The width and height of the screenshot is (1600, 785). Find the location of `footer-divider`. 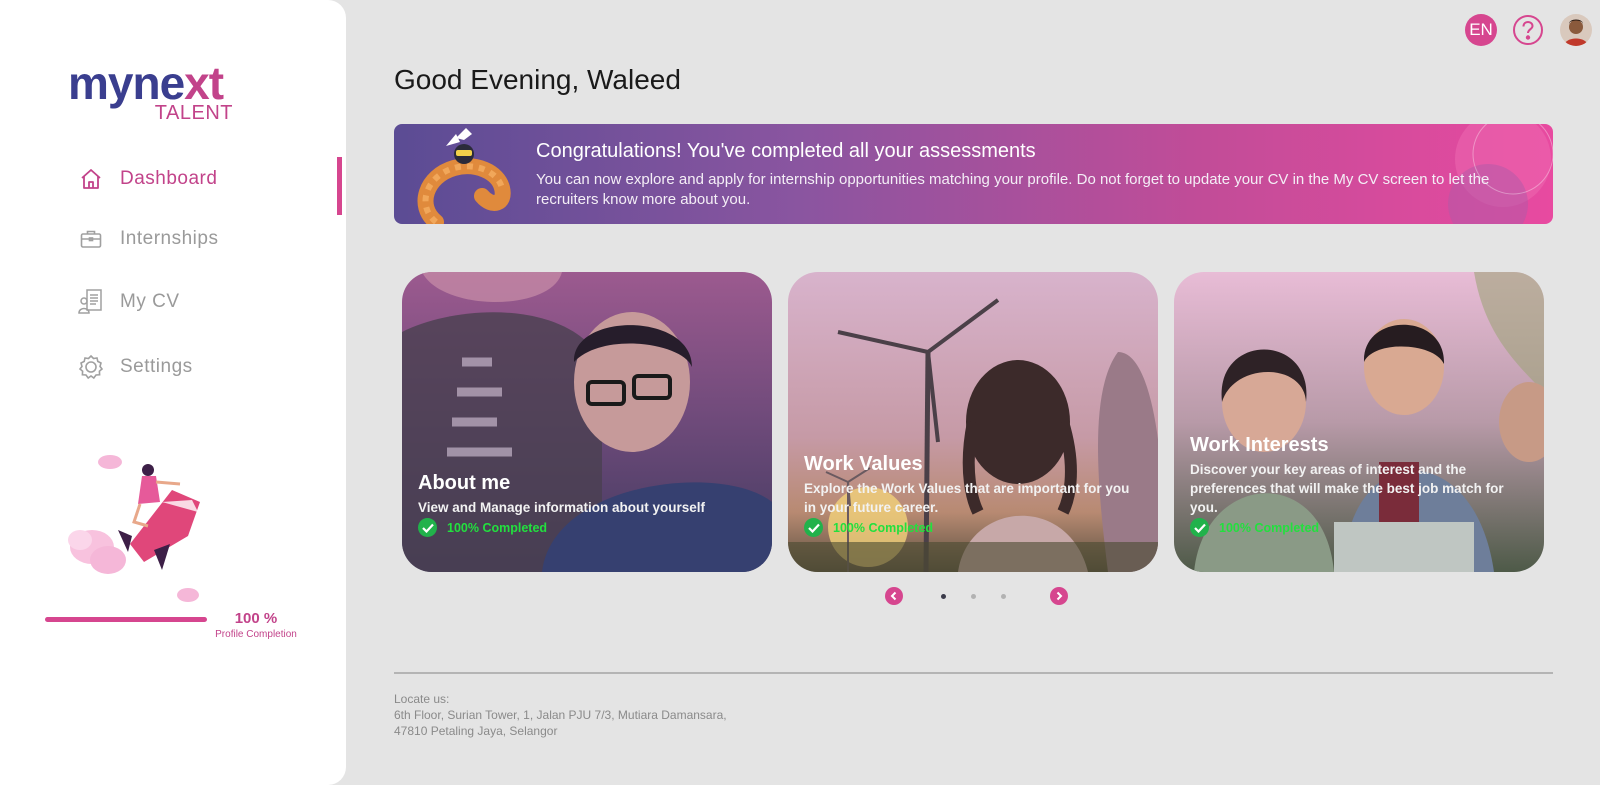

footer-divider is located at coordinates (973, 673).